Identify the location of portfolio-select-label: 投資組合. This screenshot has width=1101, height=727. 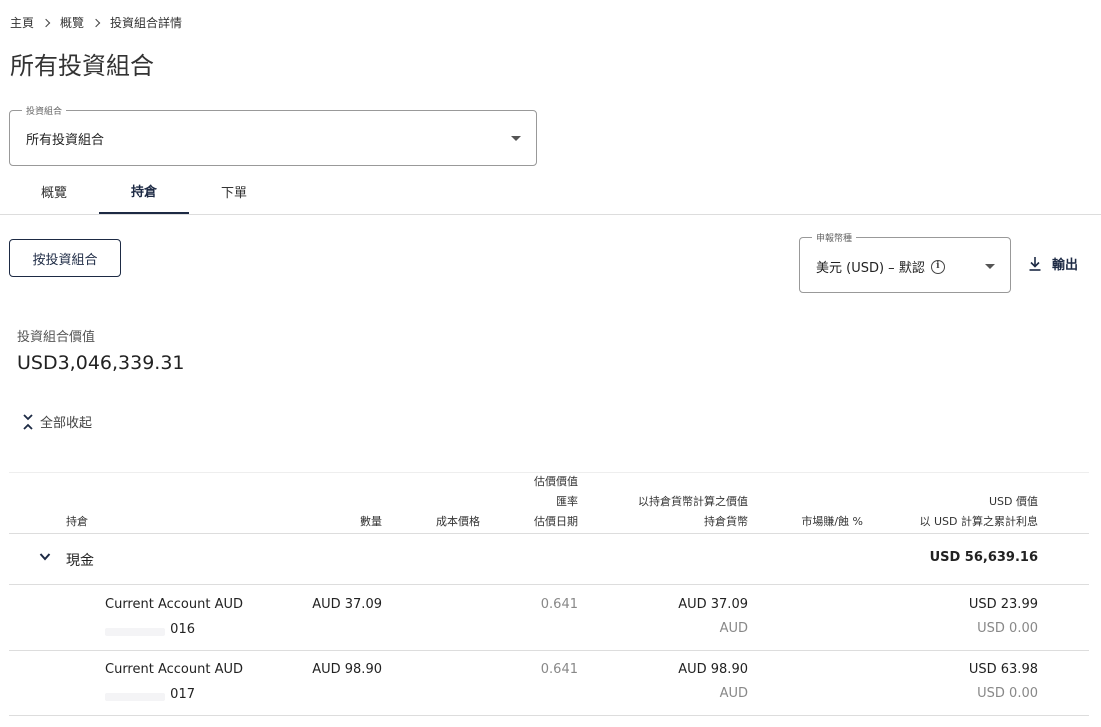
(44, 110).